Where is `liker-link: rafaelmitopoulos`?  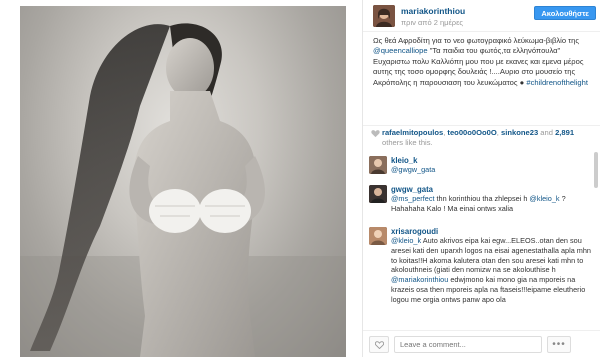
liker-link: rafaelmitopoulos is located at coordinates (412, 132).